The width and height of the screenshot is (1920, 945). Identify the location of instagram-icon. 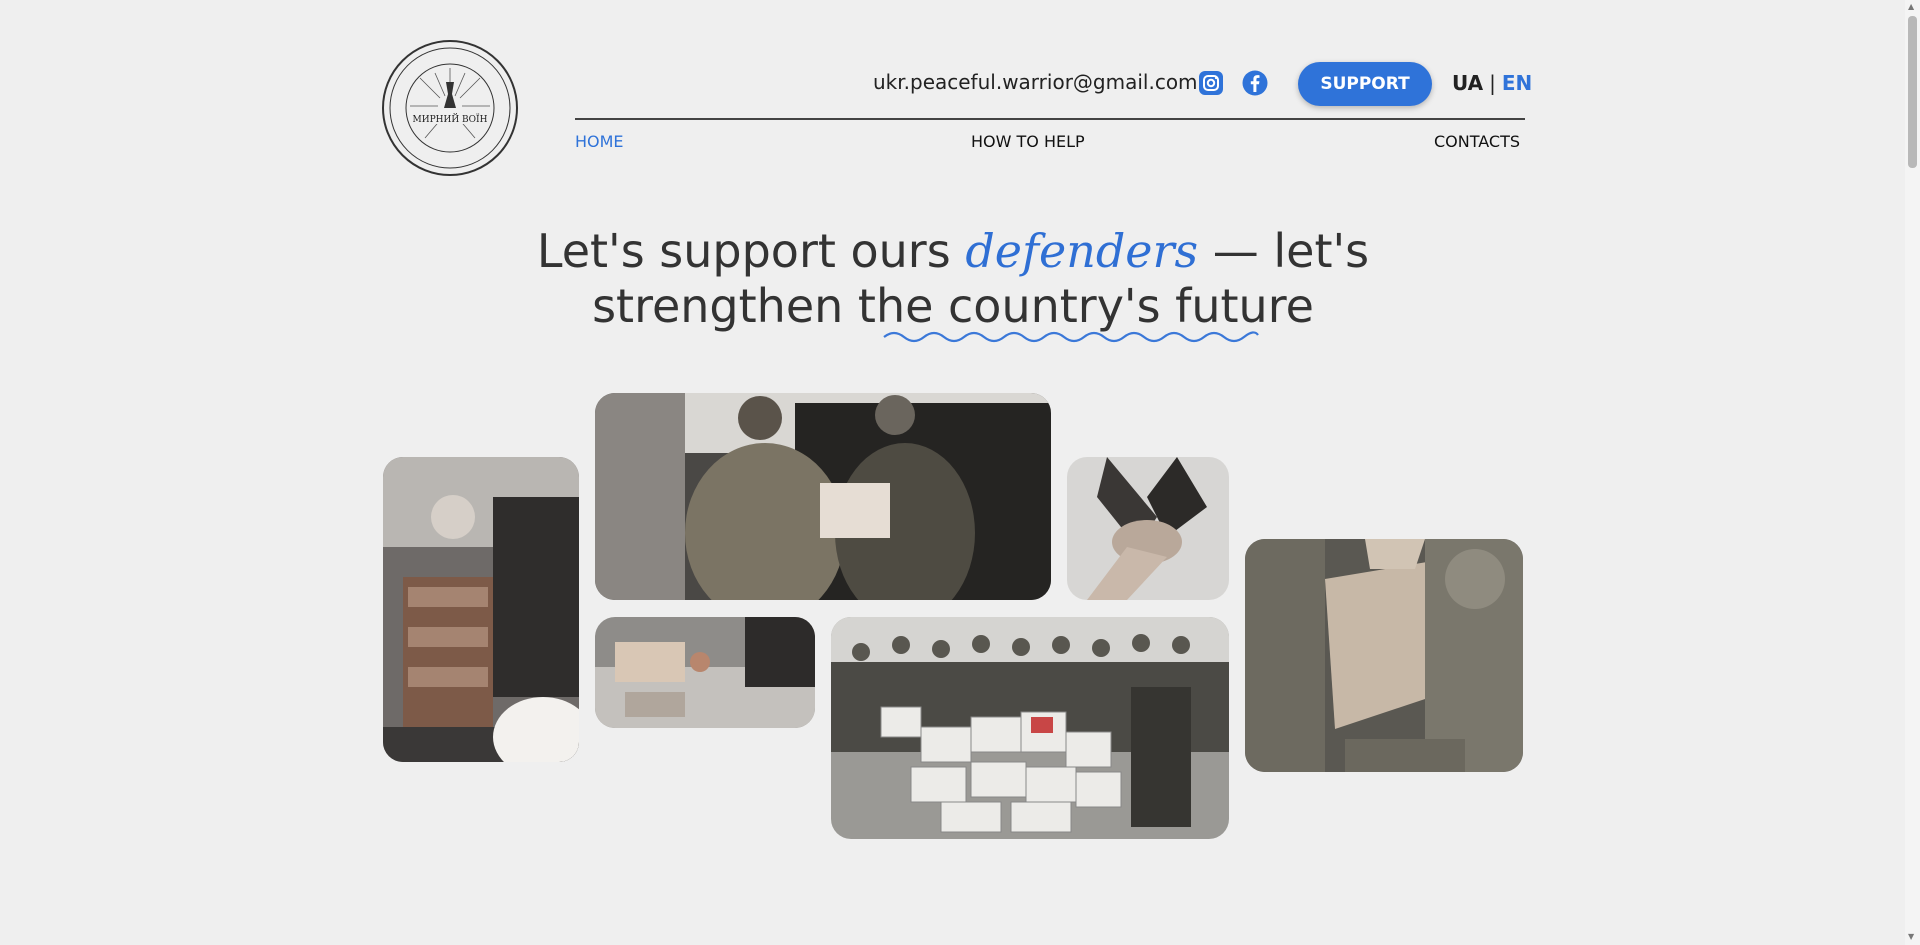
(1211, 83).